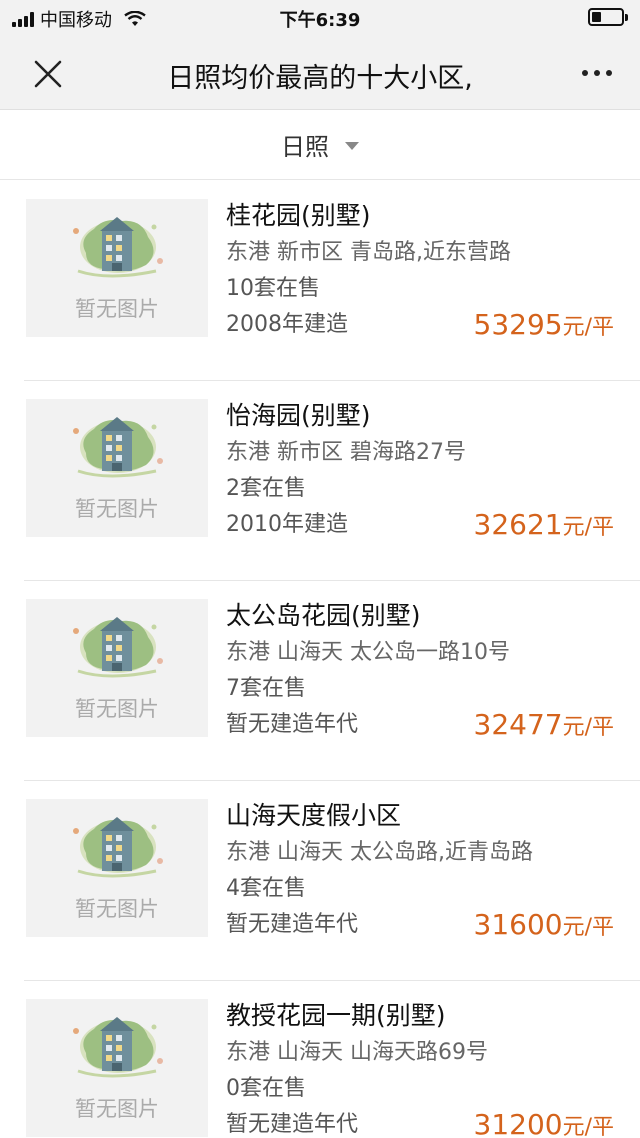 Image resolution: width=640 pixels, height=1138 pixels. I want to click on community-address: 东港 山海天 太公岛一路10号, so click(368, 652).